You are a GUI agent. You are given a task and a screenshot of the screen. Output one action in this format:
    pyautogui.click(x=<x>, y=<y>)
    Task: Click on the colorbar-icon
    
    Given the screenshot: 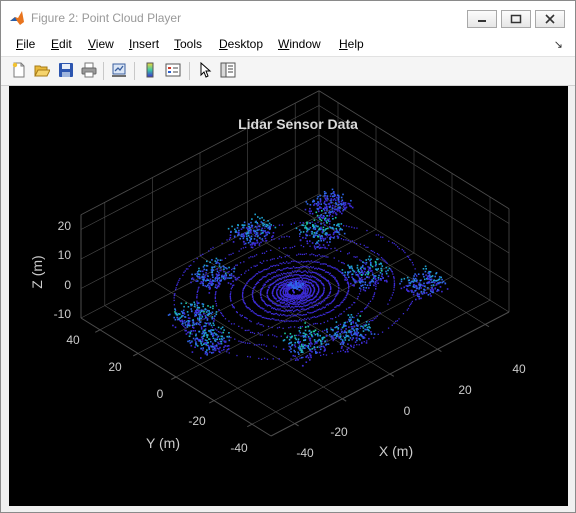 What is the action you would take?
    pyautogui.click(x=150, y=70)
    